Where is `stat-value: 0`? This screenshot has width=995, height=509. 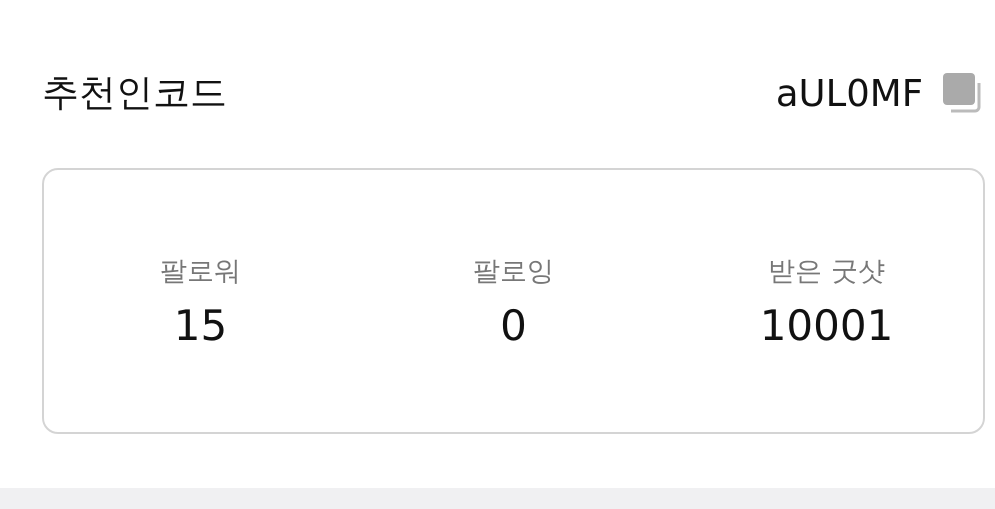
stat-value: 0 is located at coordinates (513, 325).